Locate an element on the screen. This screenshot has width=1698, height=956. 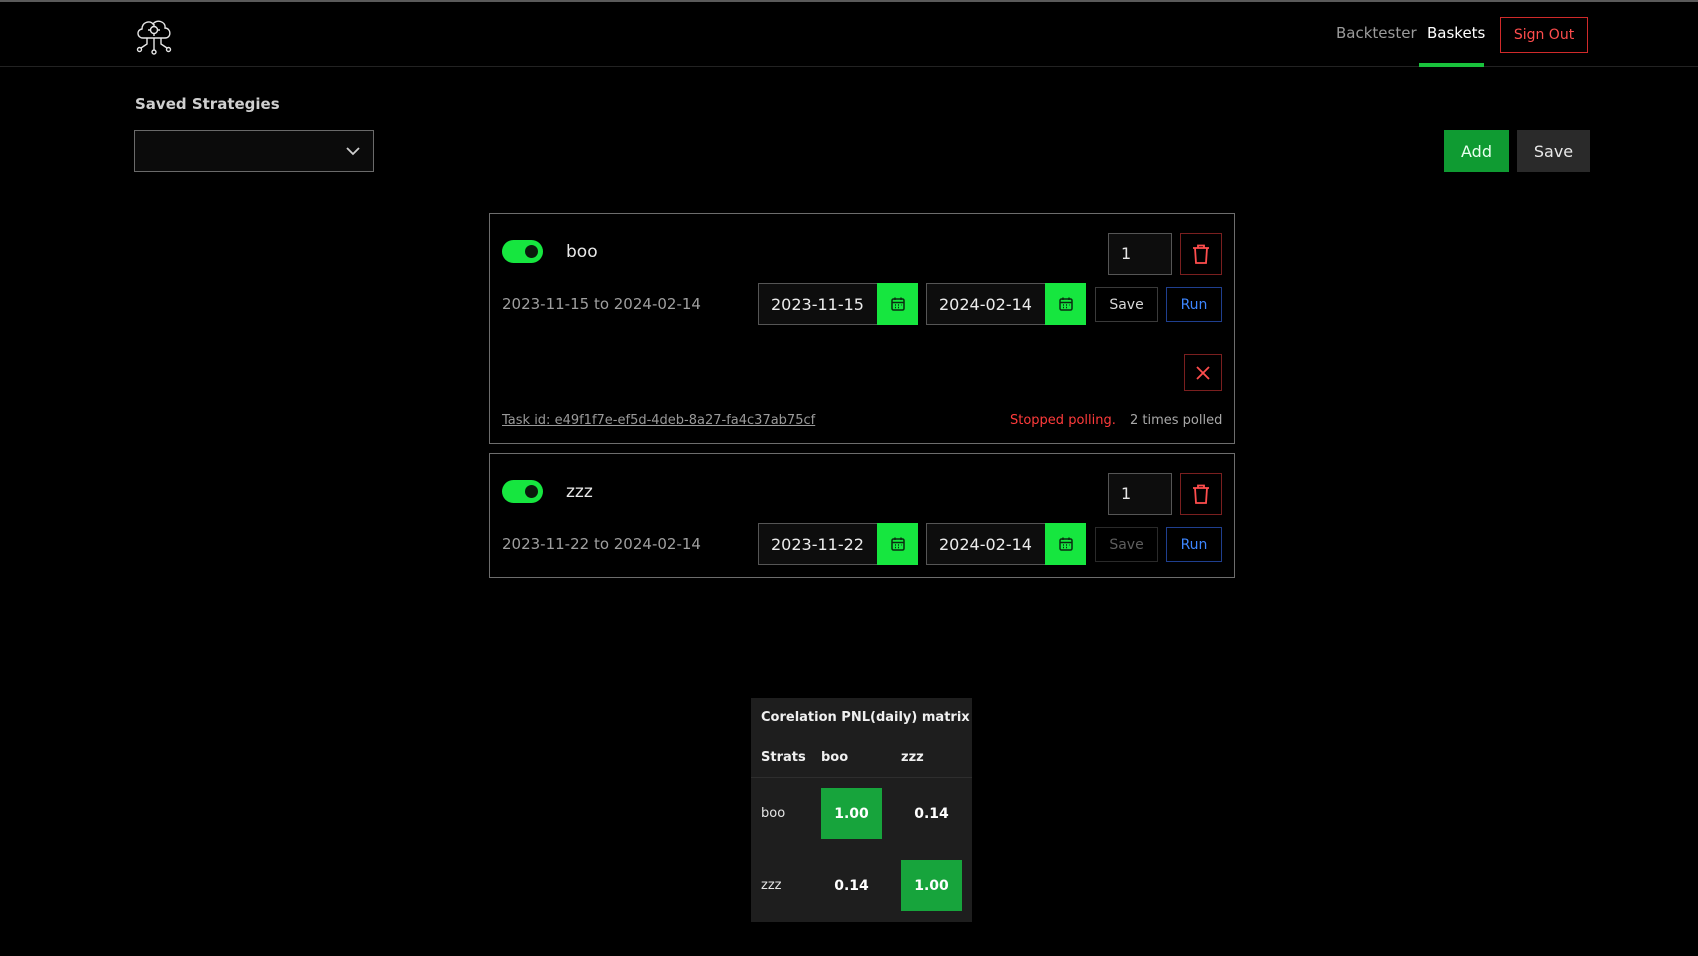
active-nav-indicator is located at coordinates (1451, 65).